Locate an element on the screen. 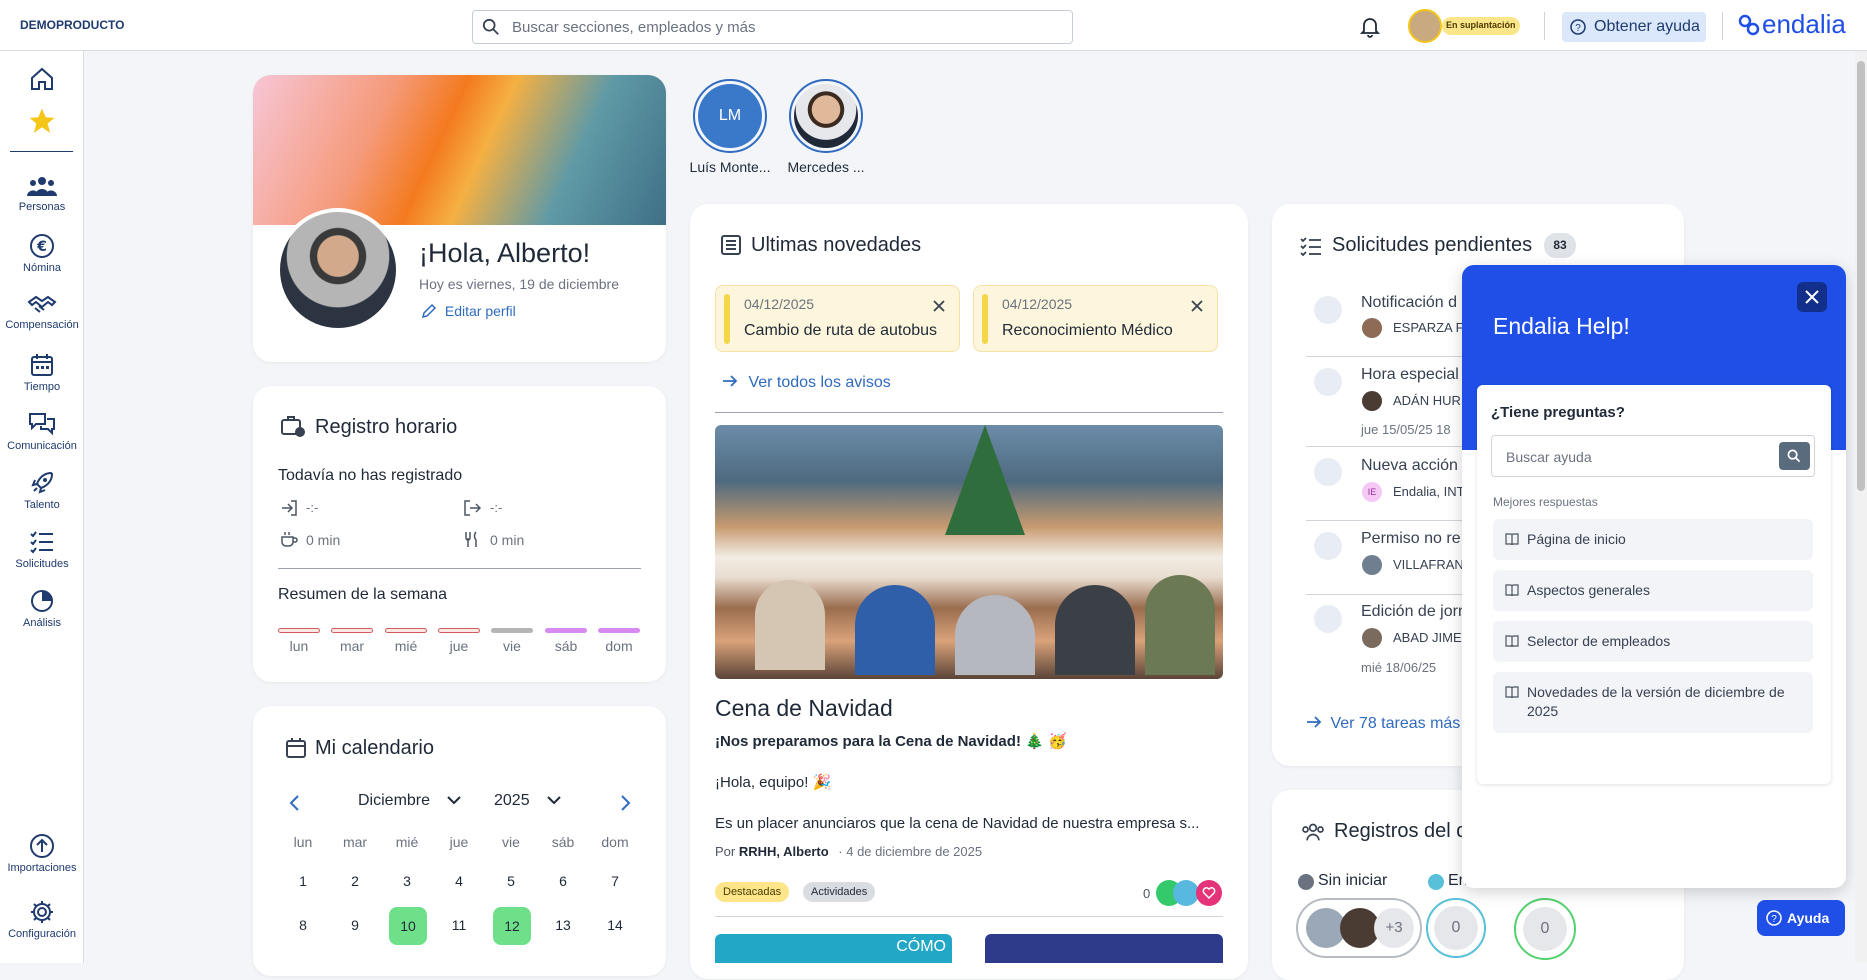  calendar-day: 14 is located at coordinates (615, 925).